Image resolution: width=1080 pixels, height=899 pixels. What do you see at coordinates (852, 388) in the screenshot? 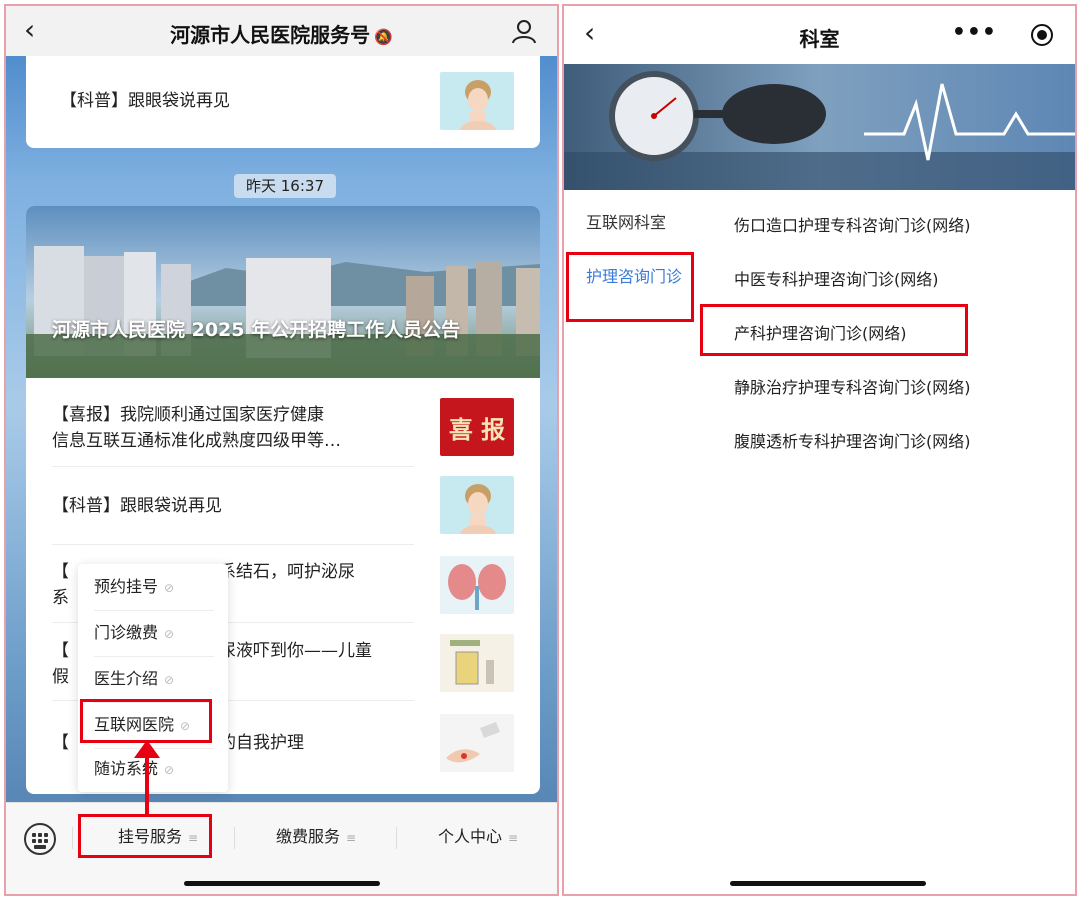
I see `department-item: 静脉治疗护理专科咨询门诊(网络)` at bounding box center [852, 388].